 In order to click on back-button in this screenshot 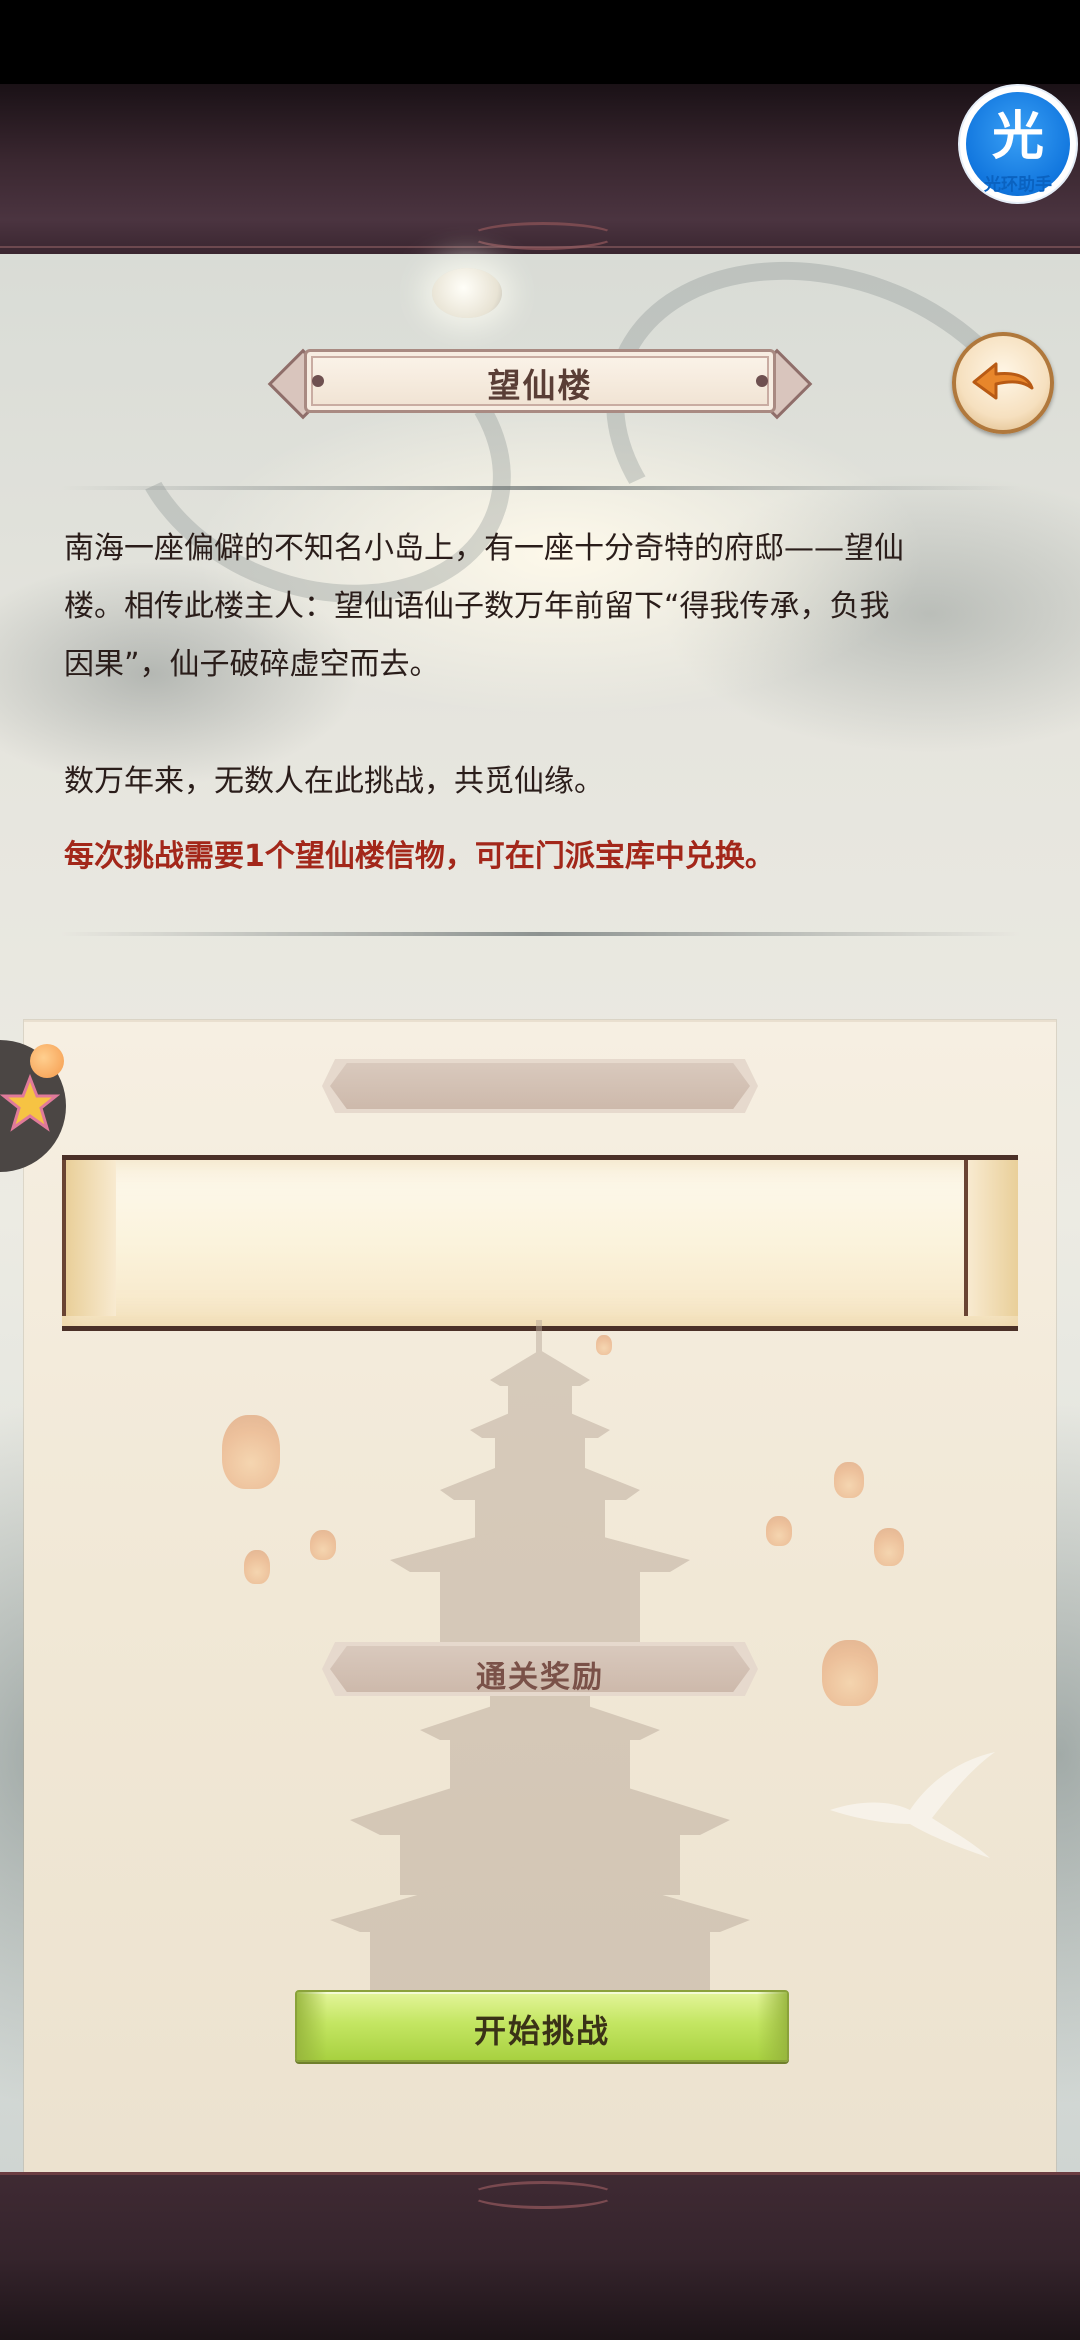, I will do `click(1003, 383)`.